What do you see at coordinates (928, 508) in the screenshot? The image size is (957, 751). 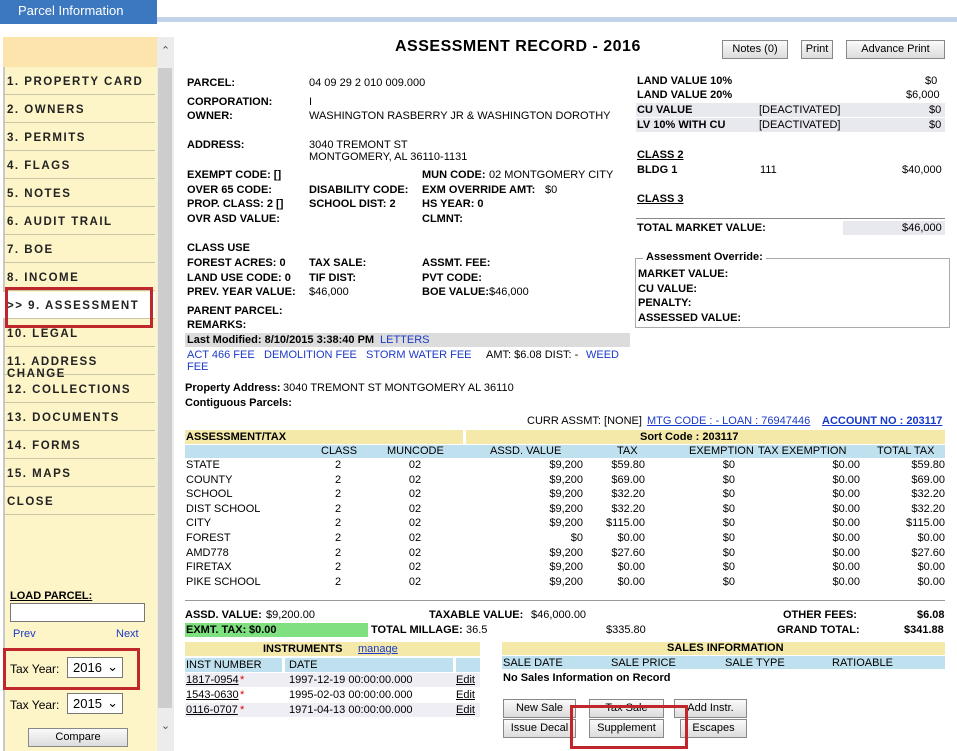 I see `tax-row-cell: $32.20` at bounding box center [928, 508].